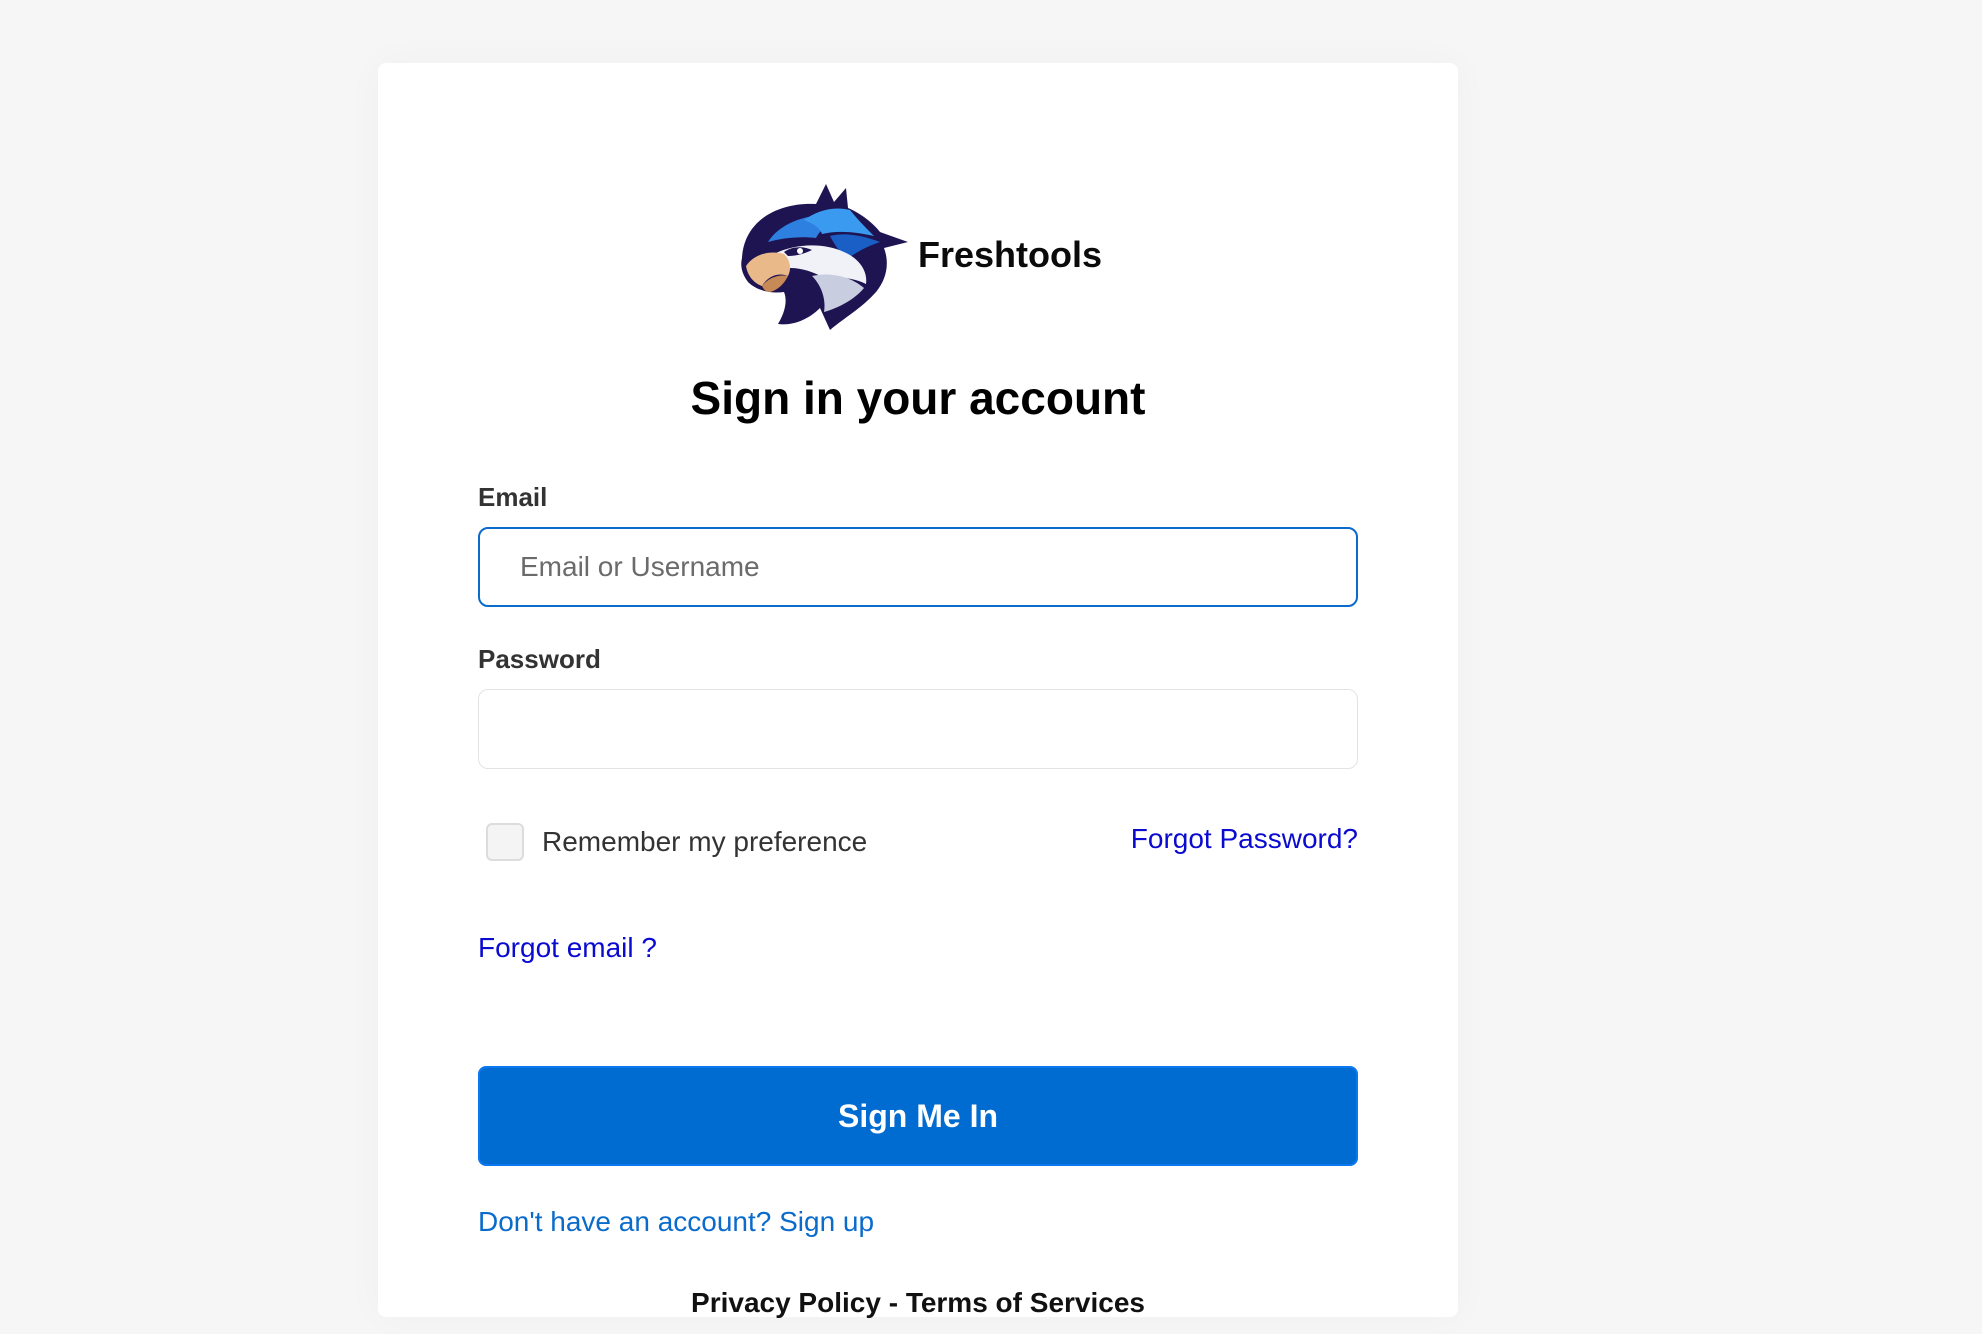  I want to click on remember-preference-row: Remember my preference, so click(676, 842).